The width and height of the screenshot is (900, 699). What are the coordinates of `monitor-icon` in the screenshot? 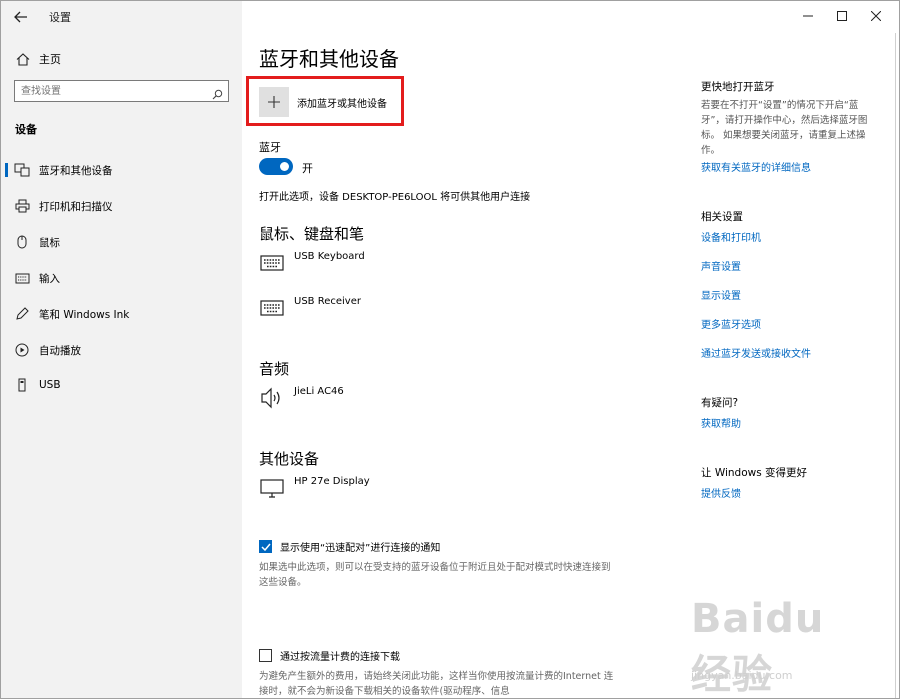 It's located at (272, 488).